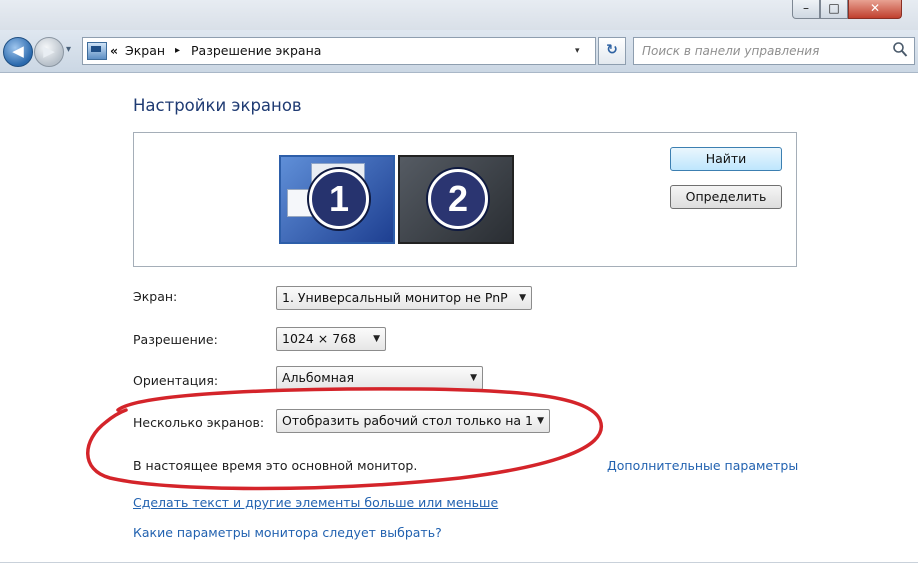  I want to click on resolution-label: Разрешение:, so click(175, 339).